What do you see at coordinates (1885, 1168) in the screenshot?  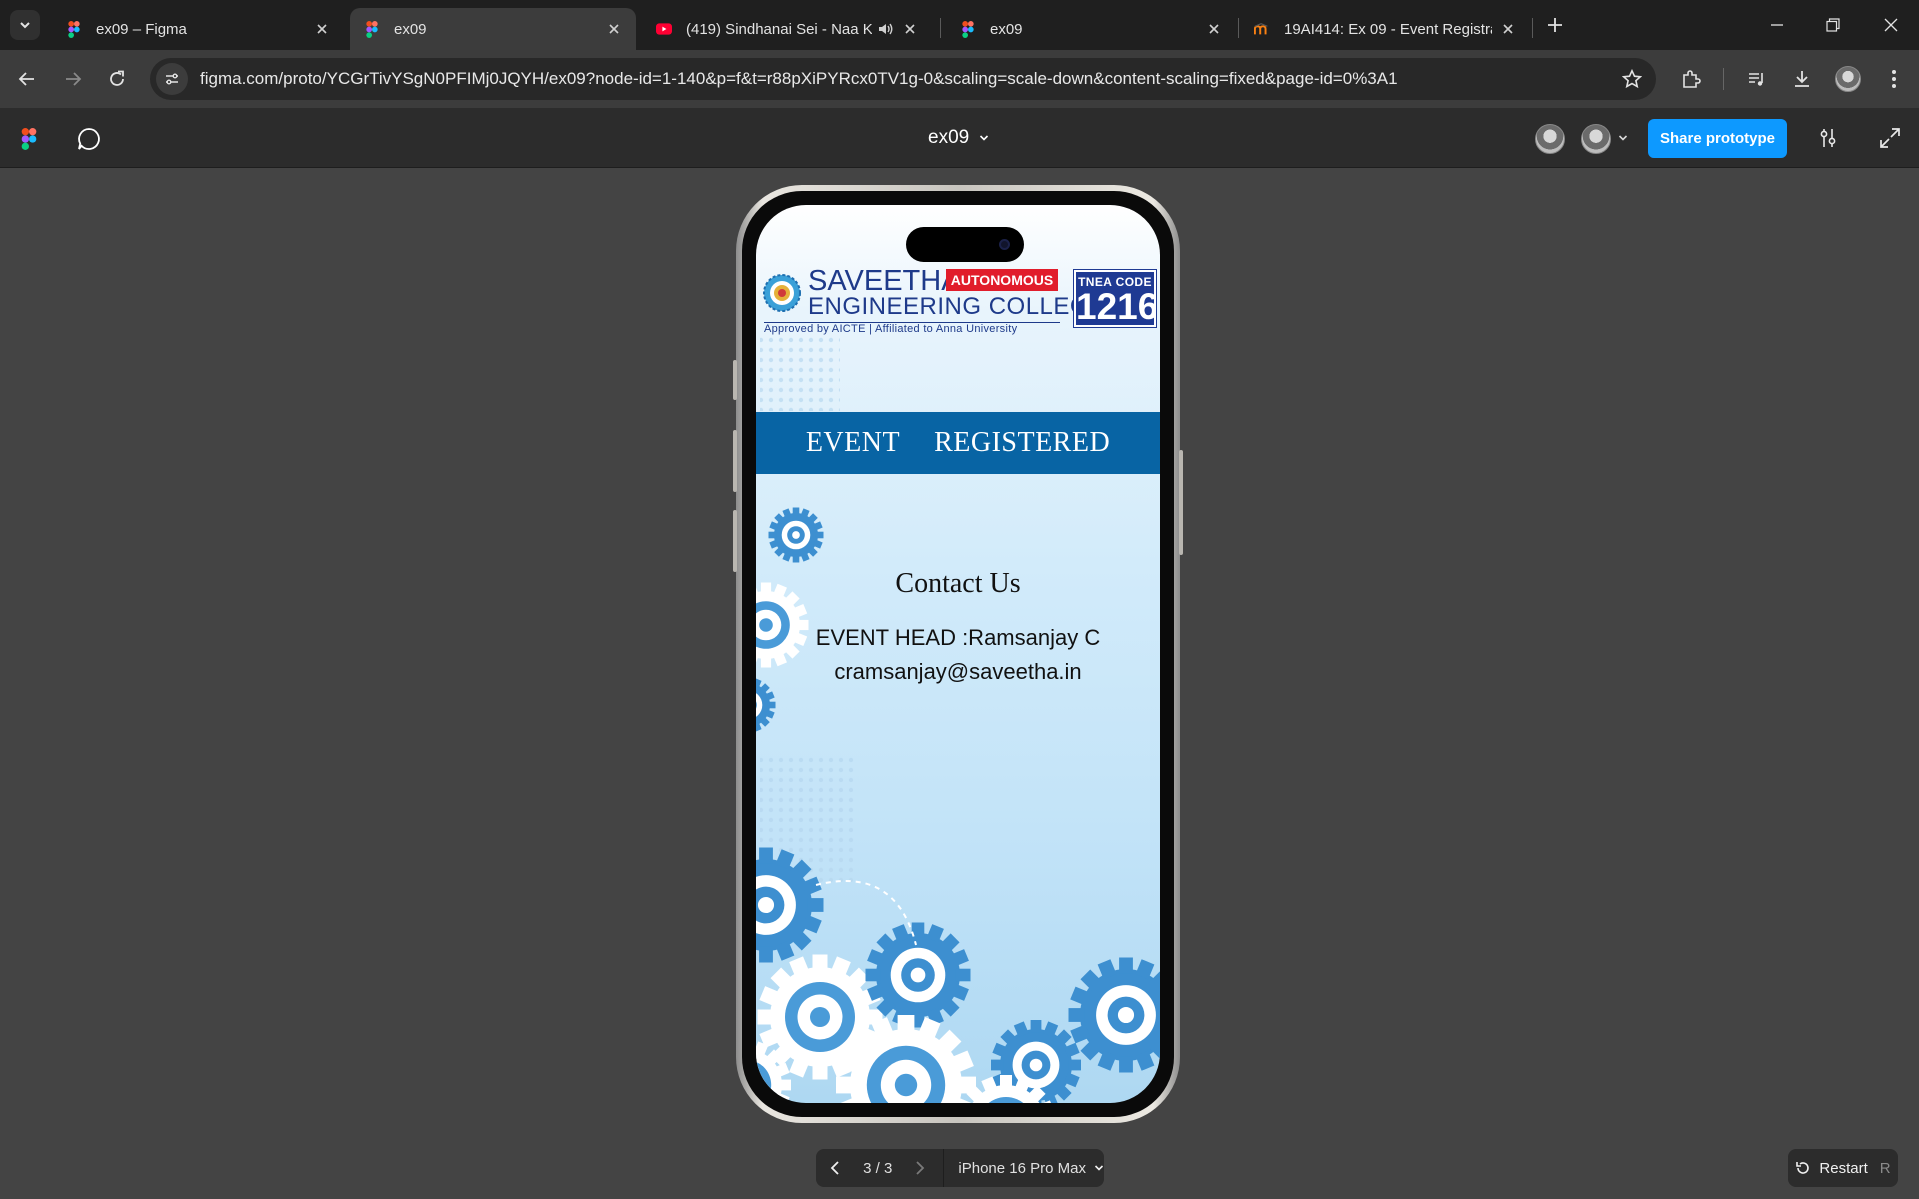 I see `restart-shortcut: R` at bounding box center [1885, 1168].